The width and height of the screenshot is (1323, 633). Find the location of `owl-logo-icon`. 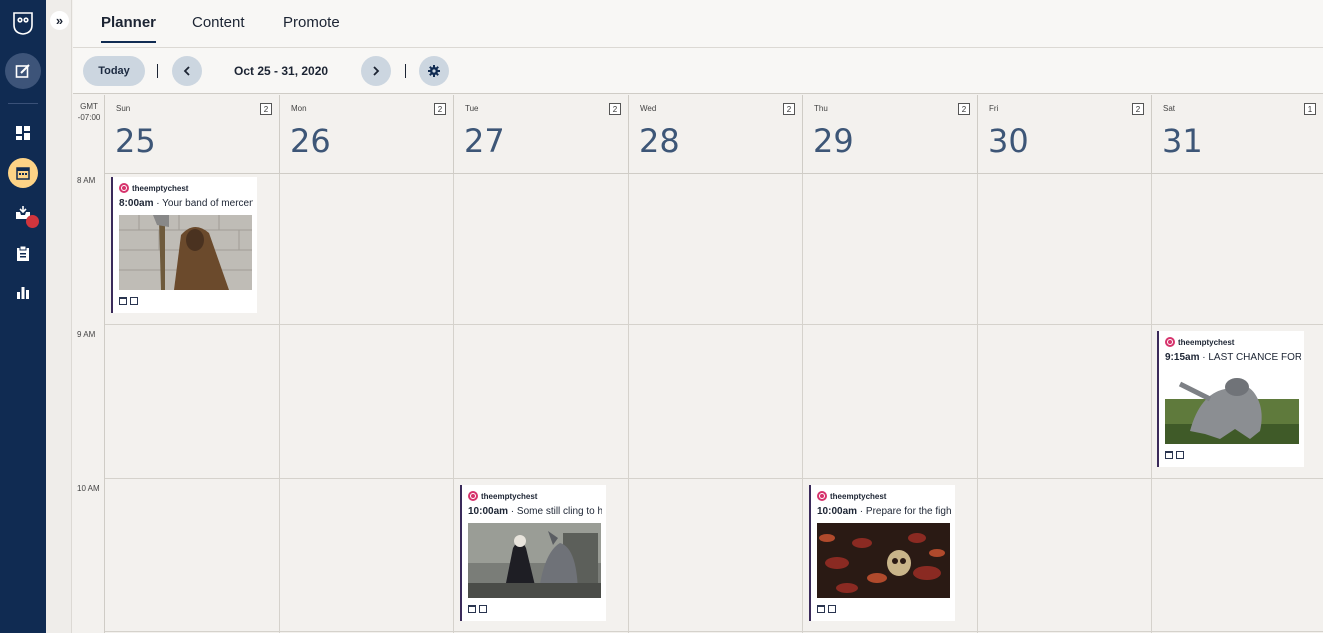

owl-logo-icon is located at coordinates (23, 23).